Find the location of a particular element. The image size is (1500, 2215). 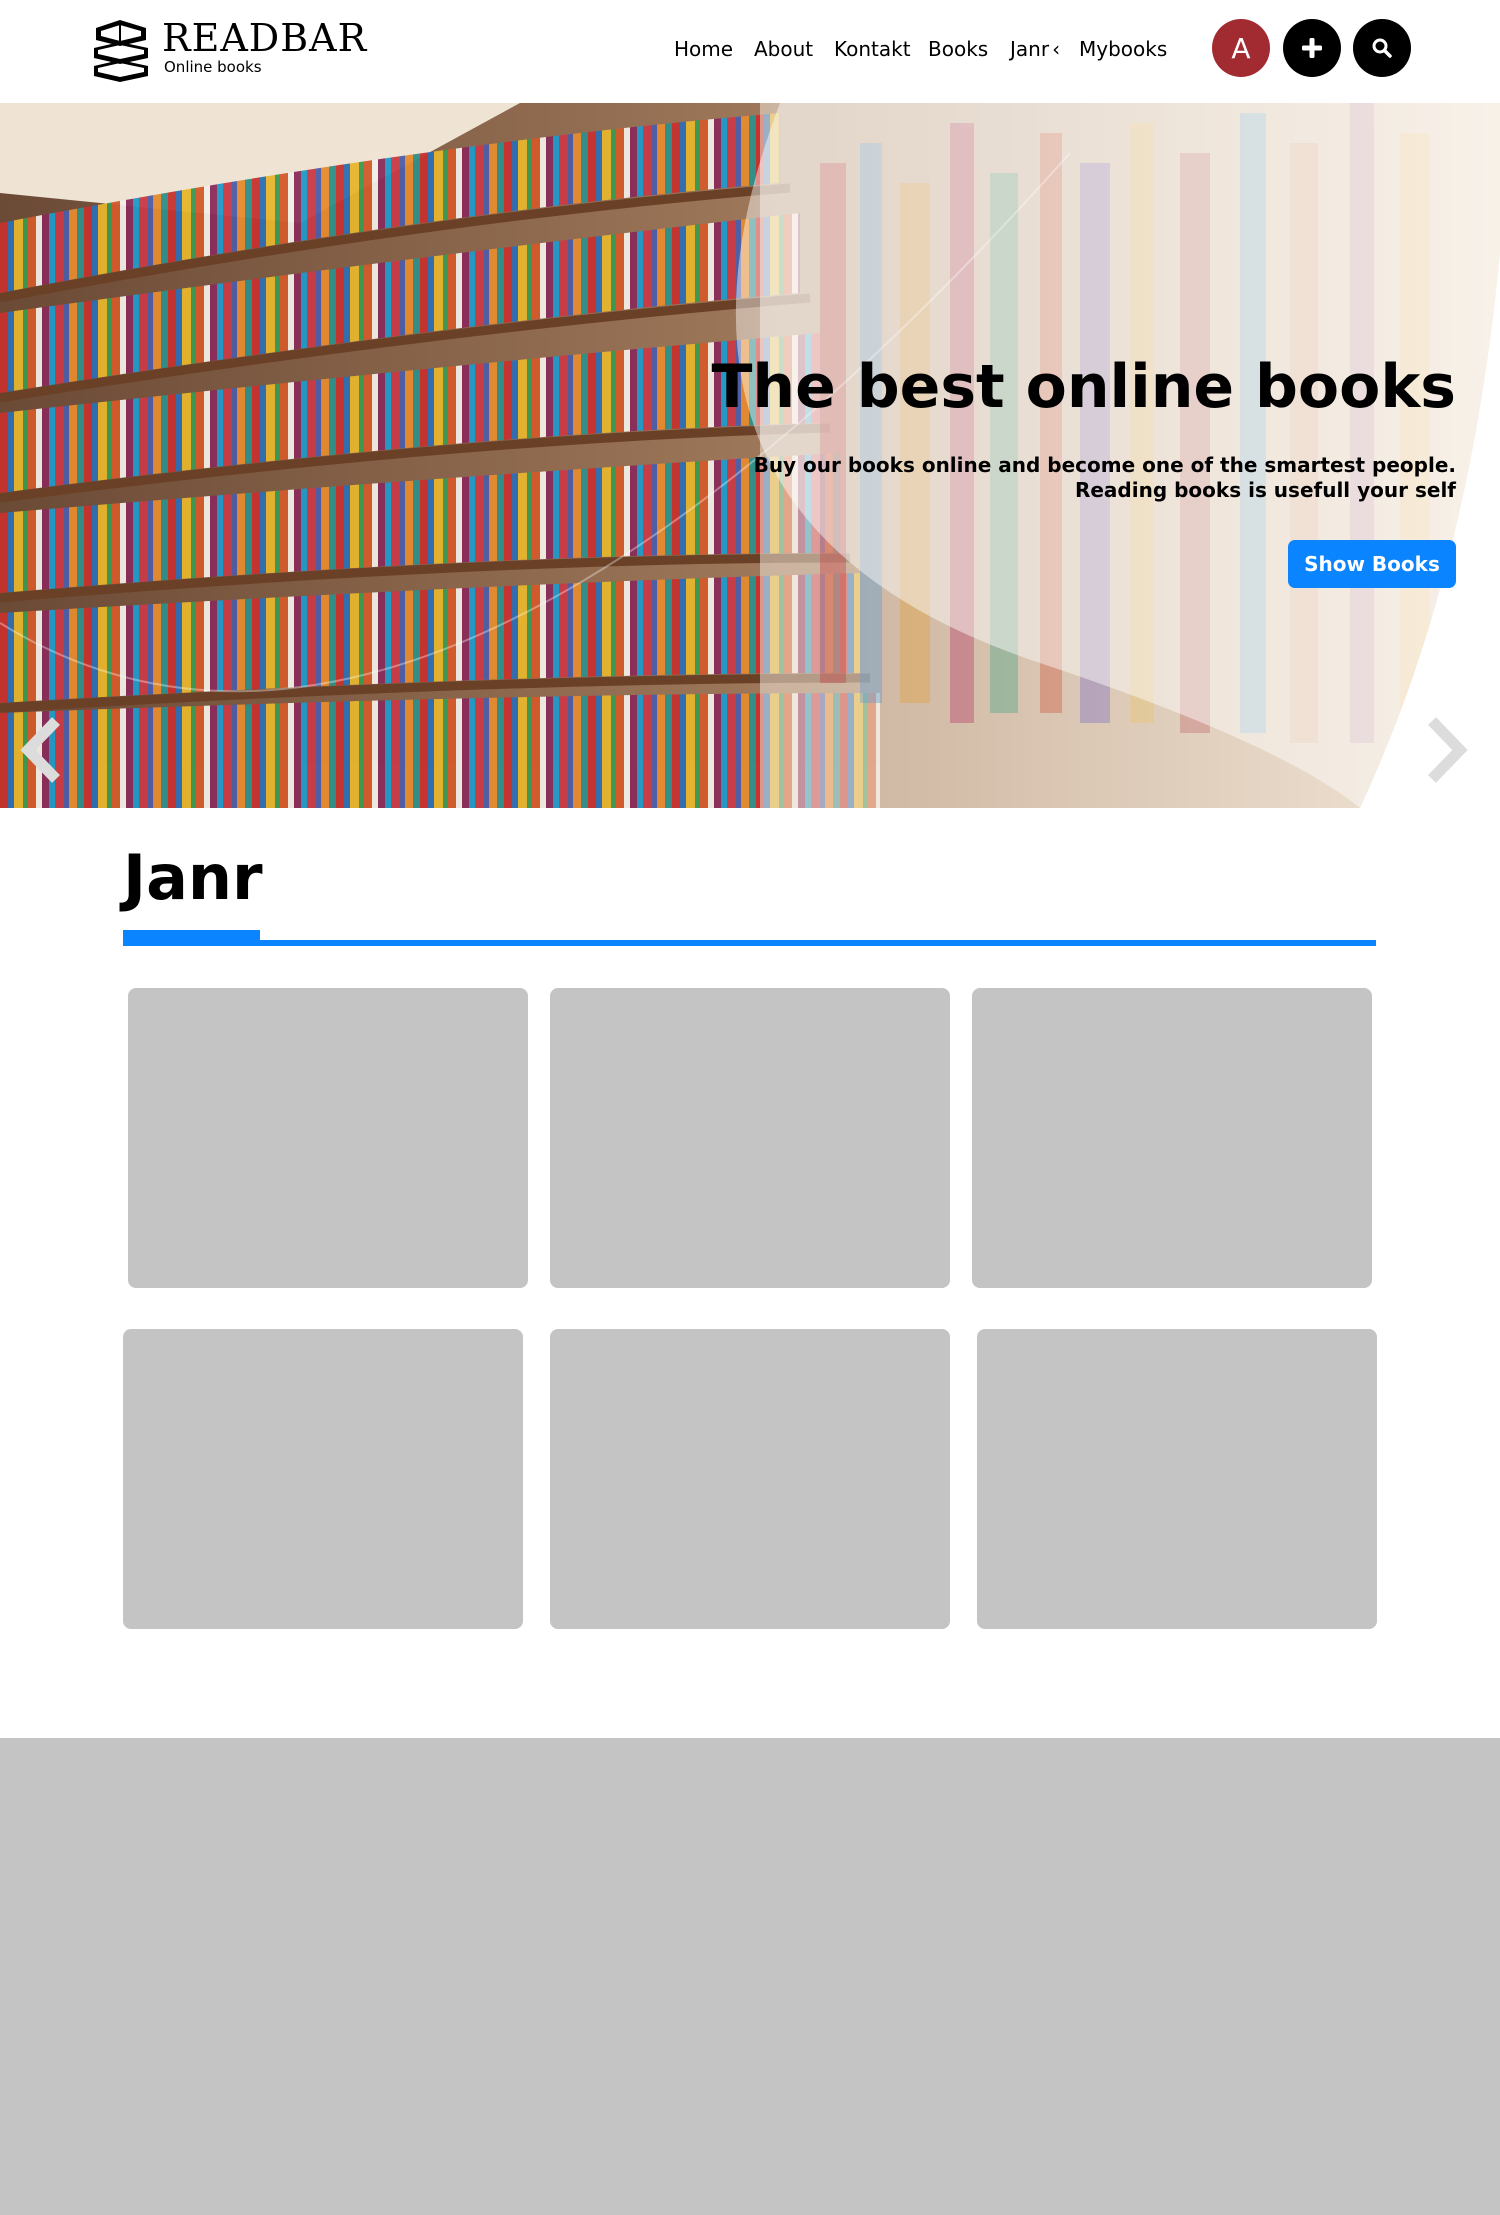

chevron-left-icon is located at coordinates (40, 750).